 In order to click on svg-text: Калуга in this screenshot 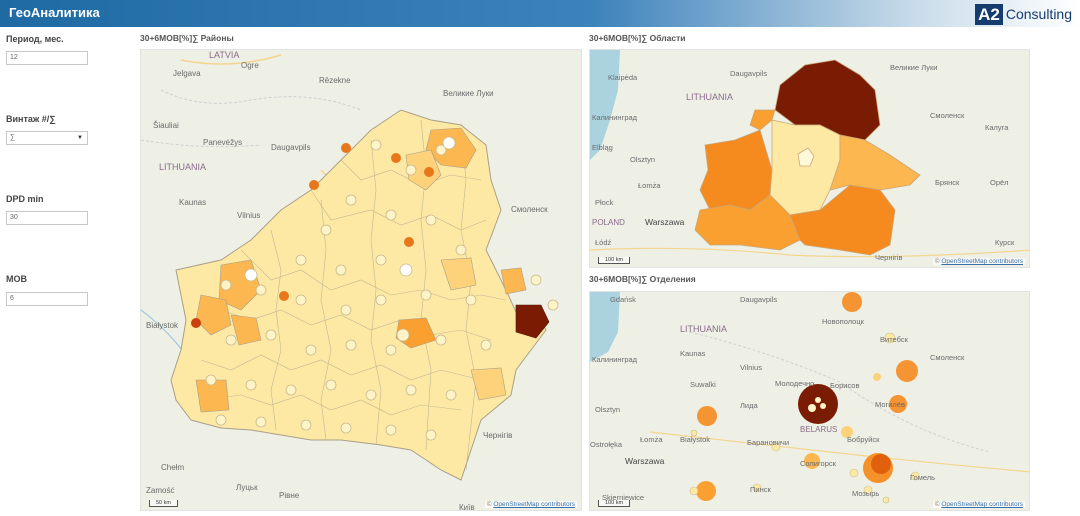, I will do `click(997, 127)`.